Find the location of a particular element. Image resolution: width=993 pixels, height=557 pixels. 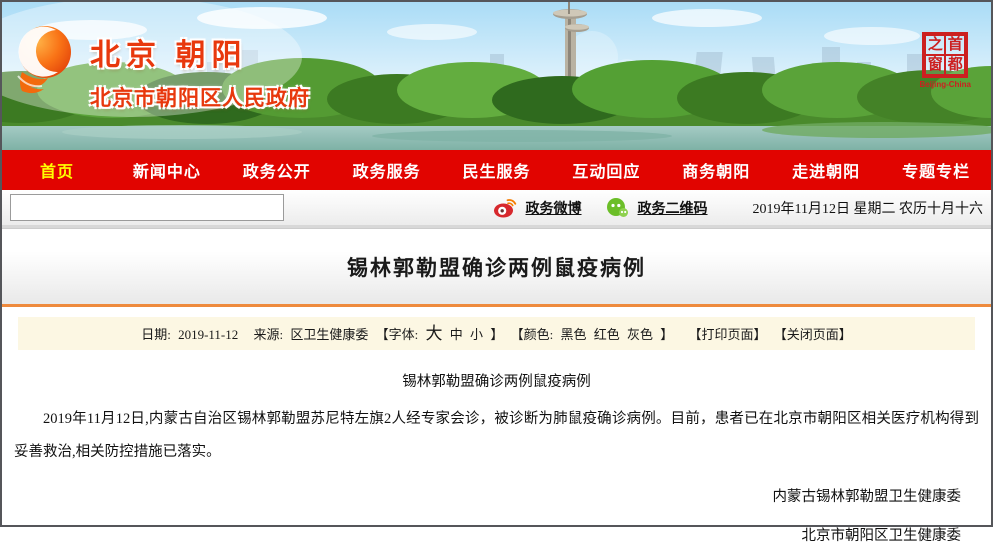

gov-weibo-link: 政务微博 is located at coordinates (554, 208).